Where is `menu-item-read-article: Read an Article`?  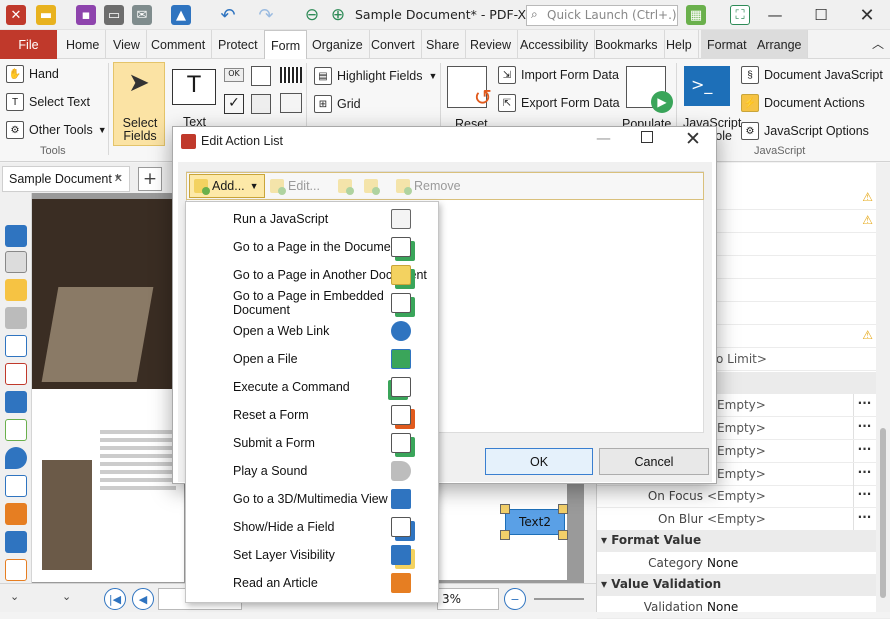 menu-item-read-article: Read an Article is located at coordinates (312, 583).